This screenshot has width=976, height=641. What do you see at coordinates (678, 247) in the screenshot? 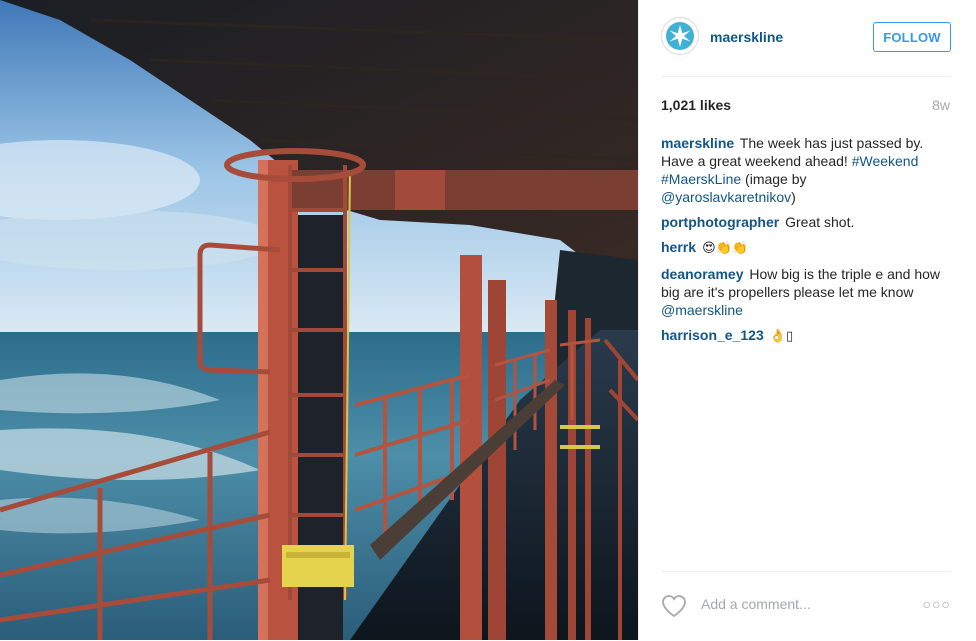
I see `comment-username: herrk` at bounding box center [678, 247].